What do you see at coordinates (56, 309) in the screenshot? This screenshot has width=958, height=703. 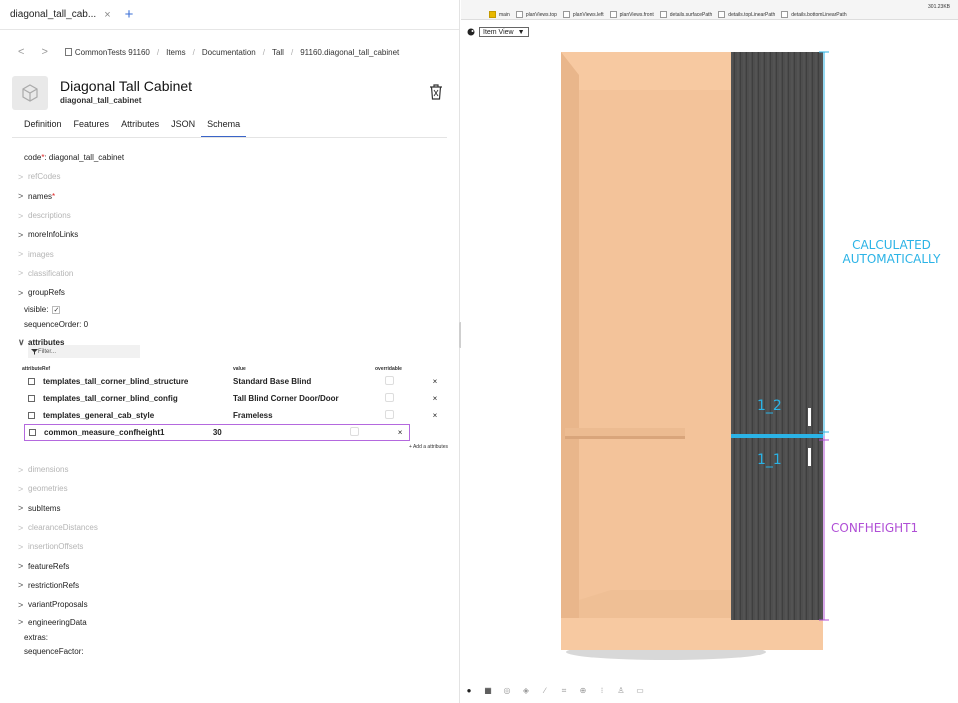 I see `visible-checkbox: ✓` at bounding box center [56, 309].